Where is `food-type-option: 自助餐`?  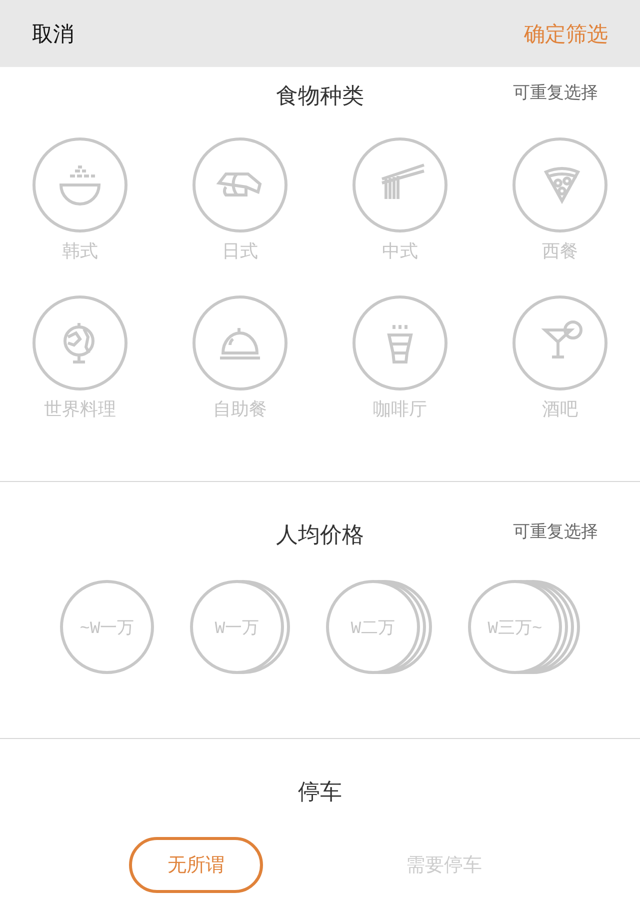
food-type-option: 自助餐 is located at coordinates (240, 358).